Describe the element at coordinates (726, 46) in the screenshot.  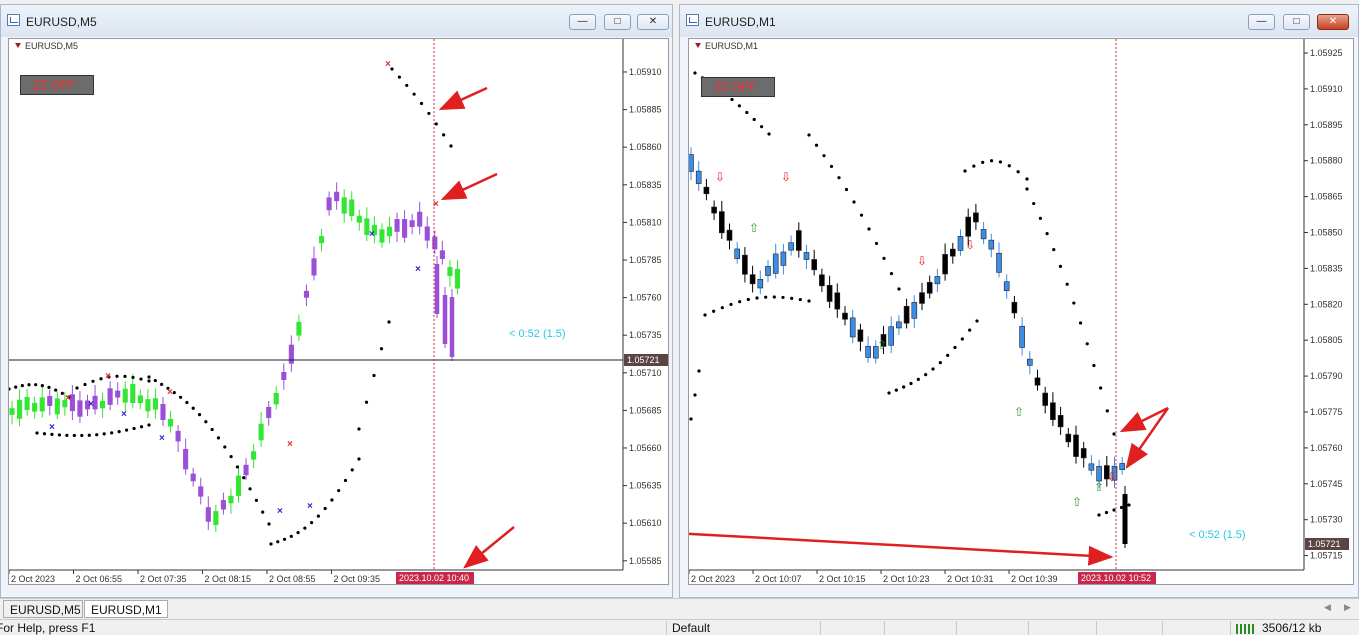
I see `symbol-label: EURUSD,M1` at that location.